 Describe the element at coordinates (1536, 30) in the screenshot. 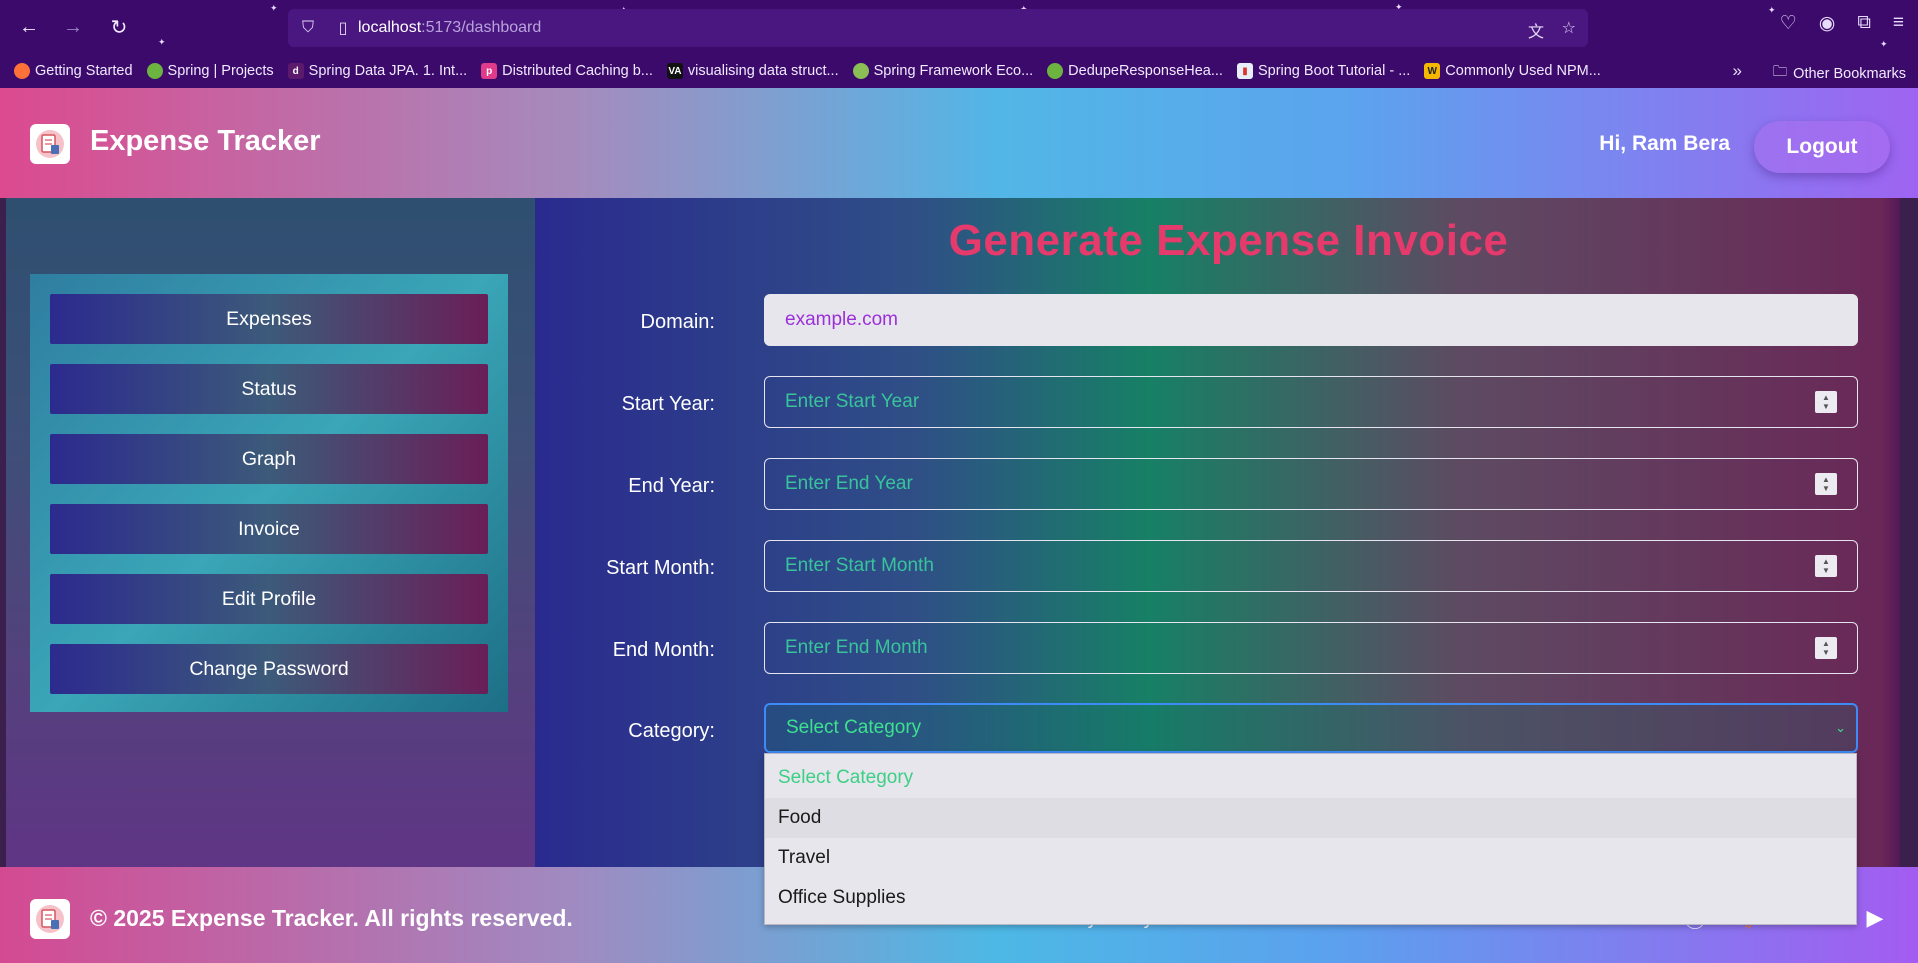

I see `translate-icon: 文` at that location.